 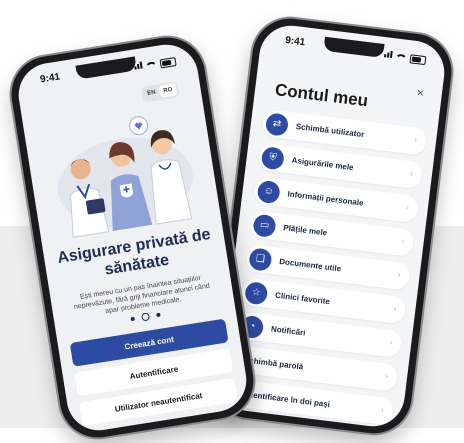 What do you see at coordinates (151, 93) in the screenshot?
I see `lang-option-en: EN` at bounding box center [151, 93].